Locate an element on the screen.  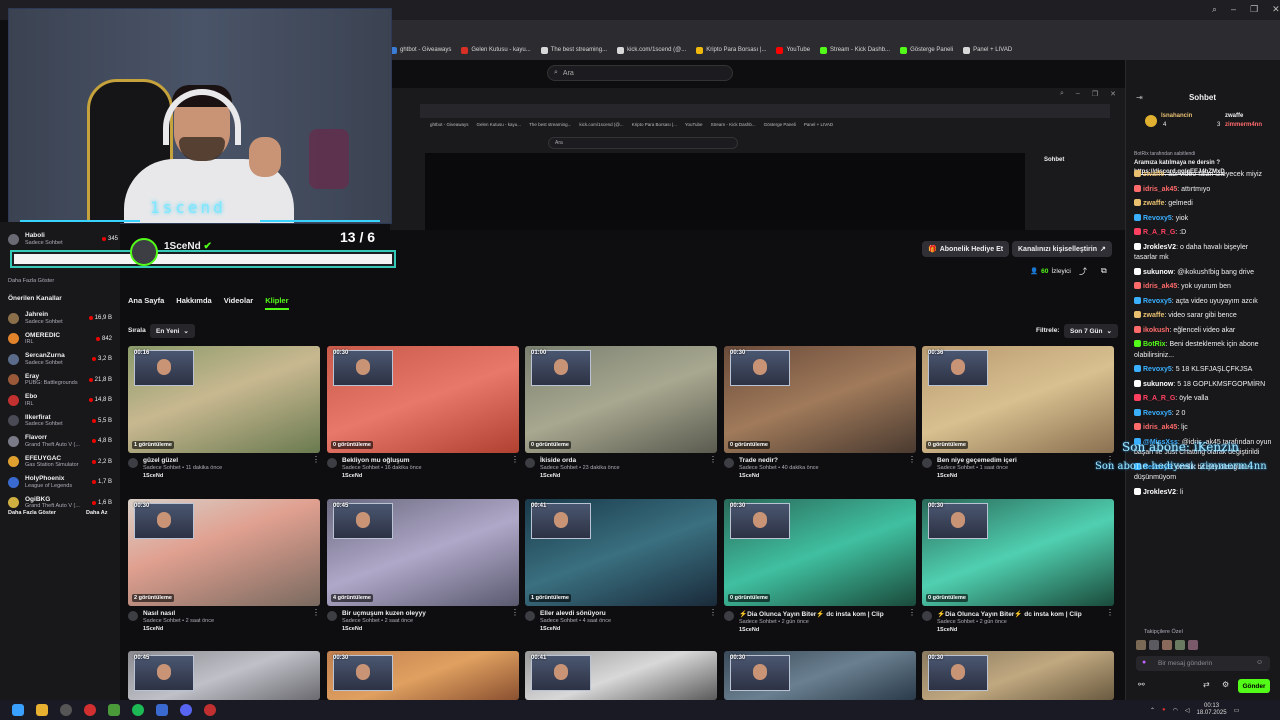
chat-message-input: Bir mesaj gönderin is located at coordinates (1203, 663).